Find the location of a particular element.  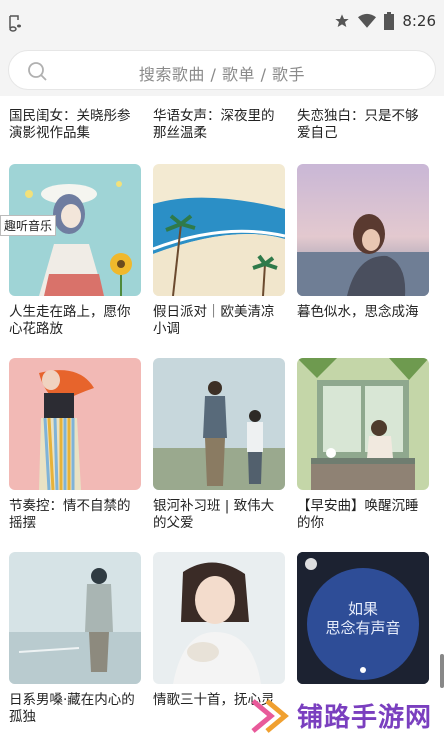

playlist-card: 暮色似水，思念成海 is located at coordinates (363, 242).